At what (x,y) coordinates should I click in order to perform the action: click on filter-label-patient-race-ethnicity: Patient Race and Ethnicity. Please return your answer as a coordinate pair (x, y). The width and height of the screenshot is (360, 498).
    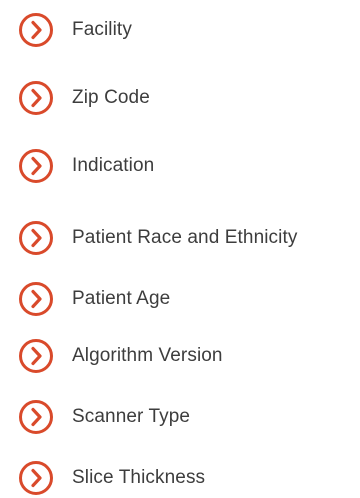
    Looking at the image, I should click on (185, 237).